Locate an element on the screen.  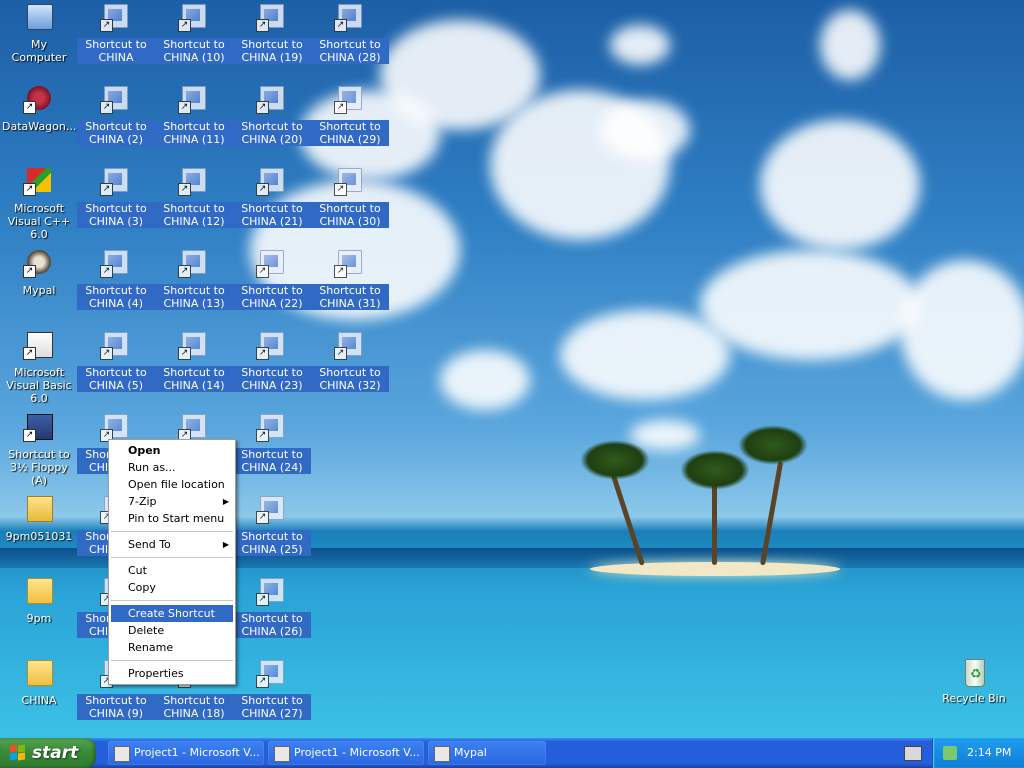
desktop-icon: ↗ Microsoft Visual C++ 6.0 is located at coordinates (39, 203).